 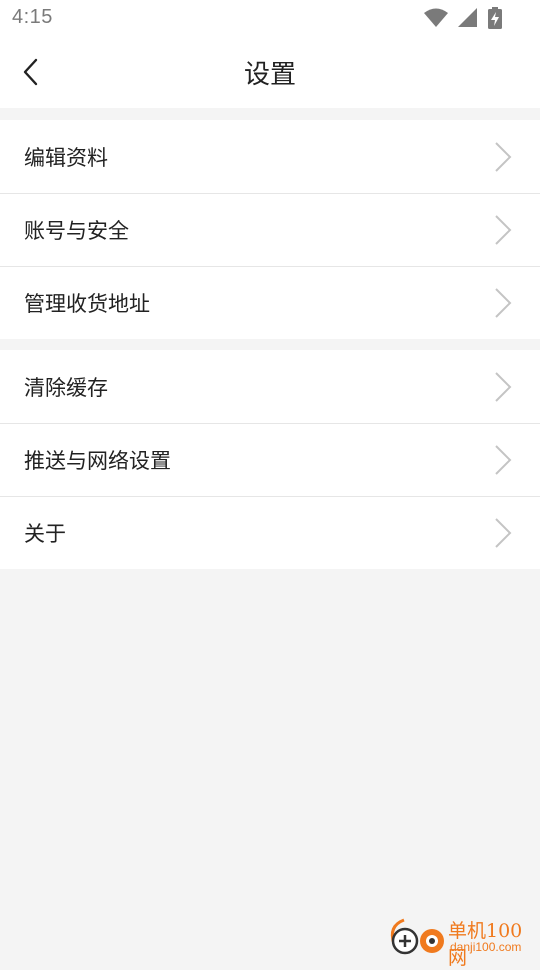 What do you see at coordinates (270, 302) in the screenshot?
I see `settings-item-manage-address: 管理收货地址` at bounding box center [270, 302].